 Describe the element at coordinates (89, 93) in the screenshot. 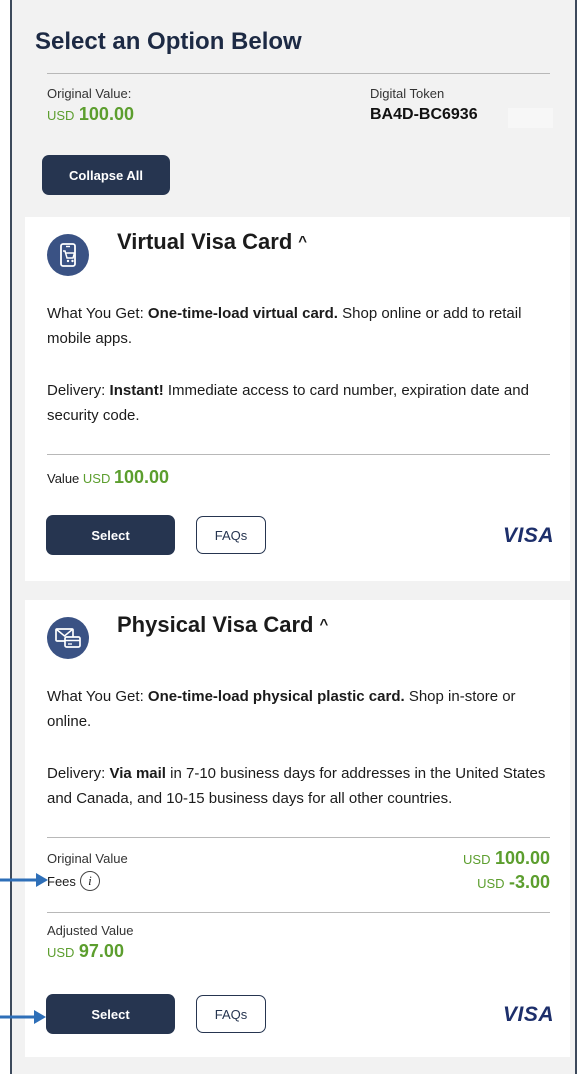

I see `original-value-label: Original Value:` at that location.